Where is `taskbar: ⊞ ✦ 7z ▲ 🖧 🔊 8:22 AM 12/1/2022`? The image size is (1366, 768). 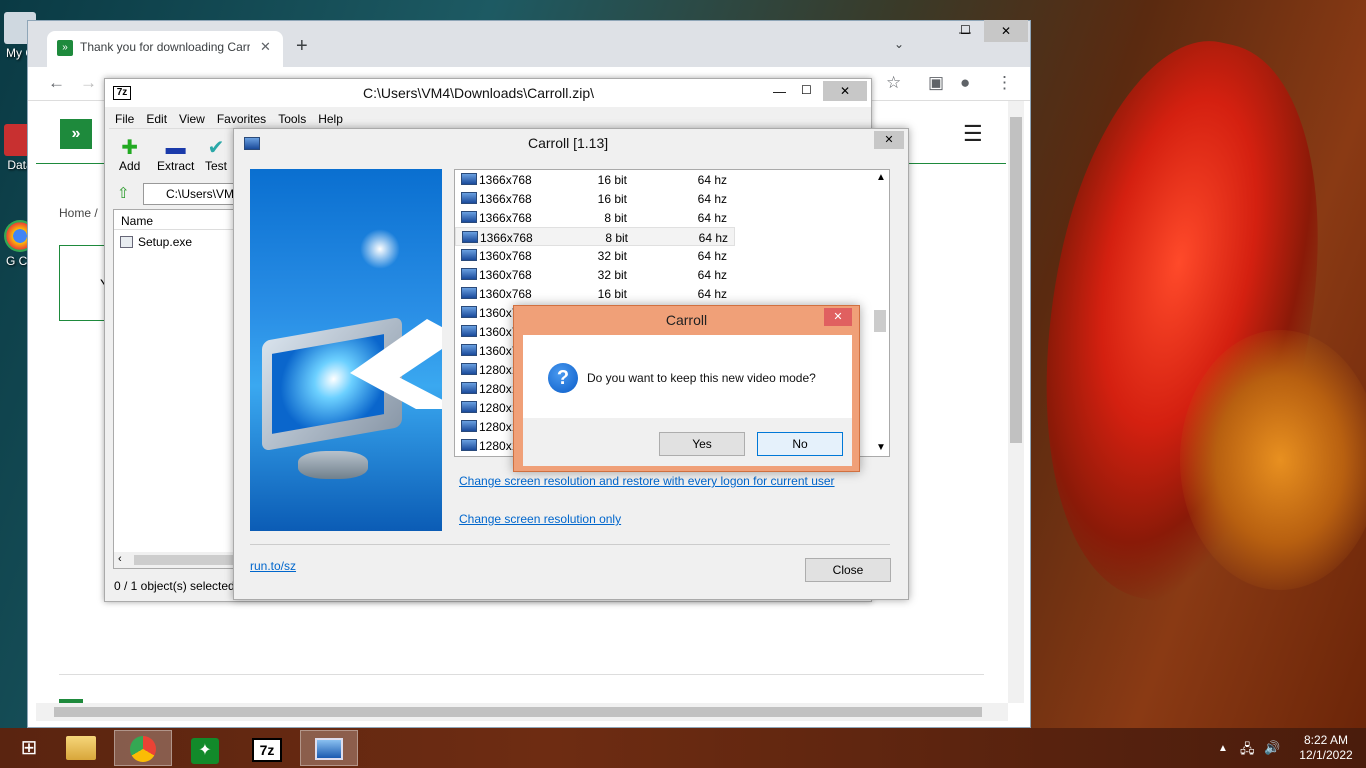
taskbar: ⊞ ✦ 7z ▲ 🖧 🔊 8:22 AM 12/1/2022 is located at coordinates (683, 748).